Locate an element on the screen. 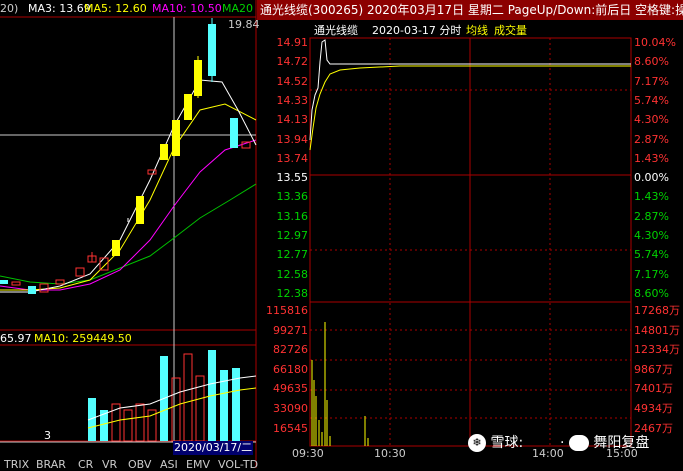  xueqiu-watermark: ❄ 雪球: is located at coordinates (495, 442).